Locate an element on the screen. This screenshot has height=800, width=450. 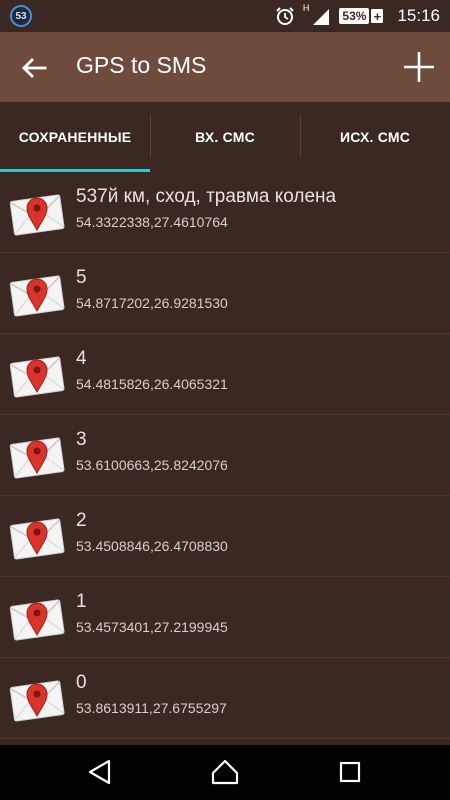
status-bar: 53 H 53% + 15:16 is located at coordinates (225, 16).